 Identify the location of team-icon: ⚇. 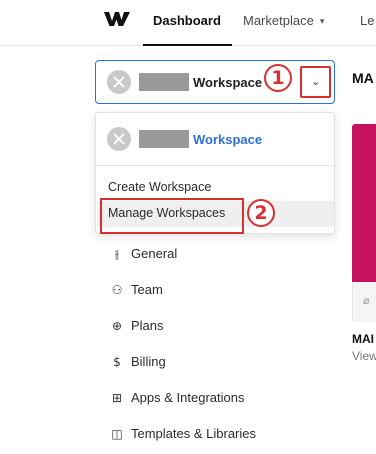
(117, 290).